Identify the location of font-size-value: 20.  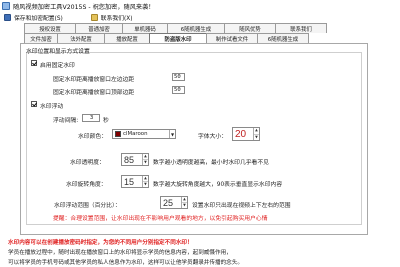
(241, 134).